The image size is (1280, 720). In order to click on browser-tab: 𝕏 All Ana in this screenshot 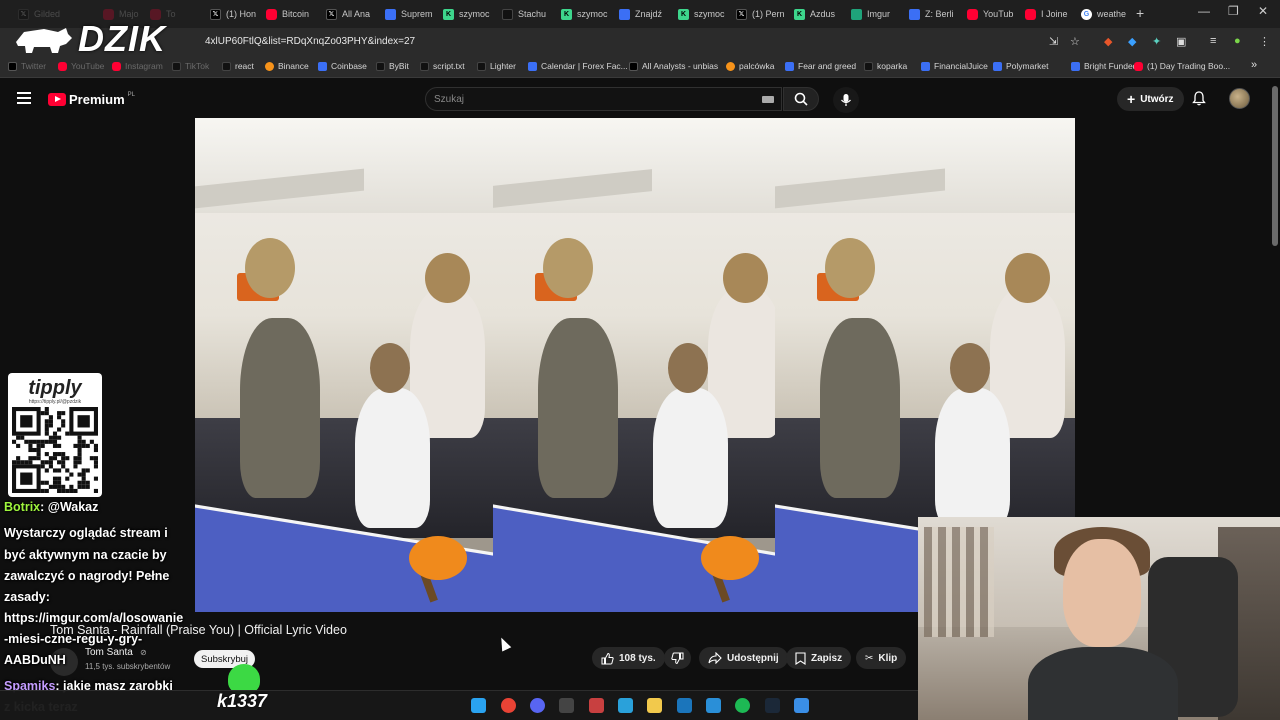, I will do `click(353, 14)`.